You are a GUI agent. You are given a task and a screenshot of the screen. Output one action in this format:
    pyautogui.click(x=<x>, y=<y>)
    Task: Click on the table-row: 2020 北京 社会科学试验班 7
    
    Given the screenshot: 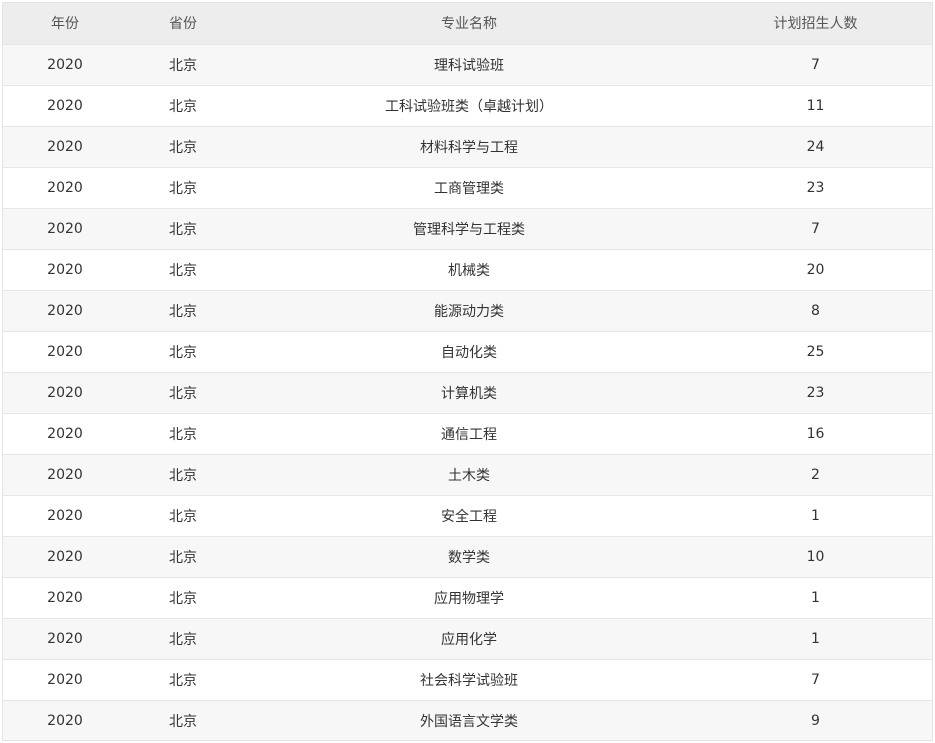 What is the action you would take?
    pyautogui.click(x=467, y=679)
    